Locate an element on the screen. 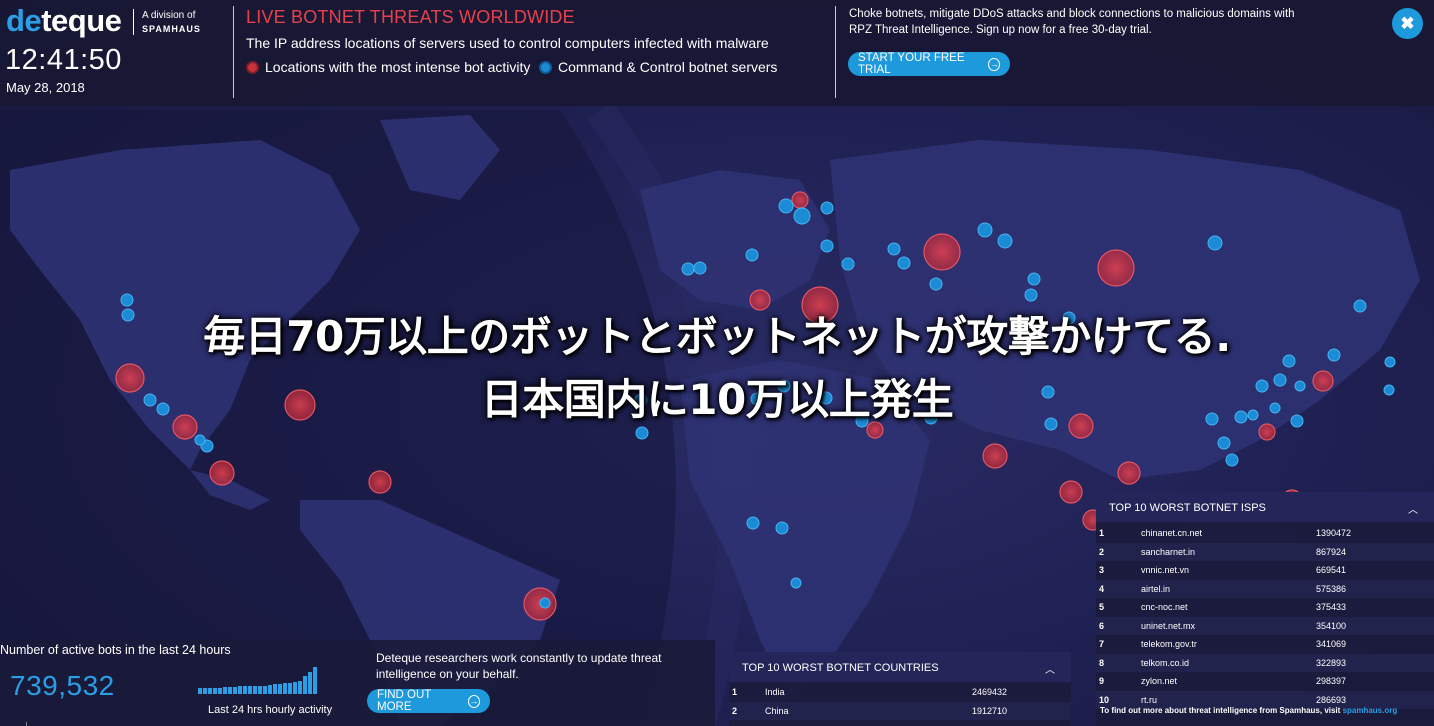 The height and width of the screenshot is (726, 1434). row-name: chinanet.cn.net is located at coordinates (1172, 533).